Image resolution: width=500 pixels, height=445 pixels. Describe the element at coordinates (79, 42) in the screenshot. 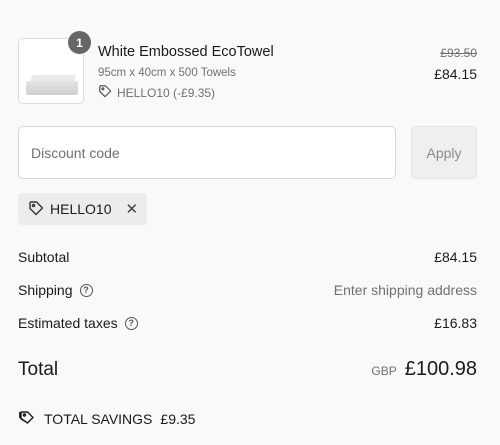

I see `quantity-badge: 1` at that location.